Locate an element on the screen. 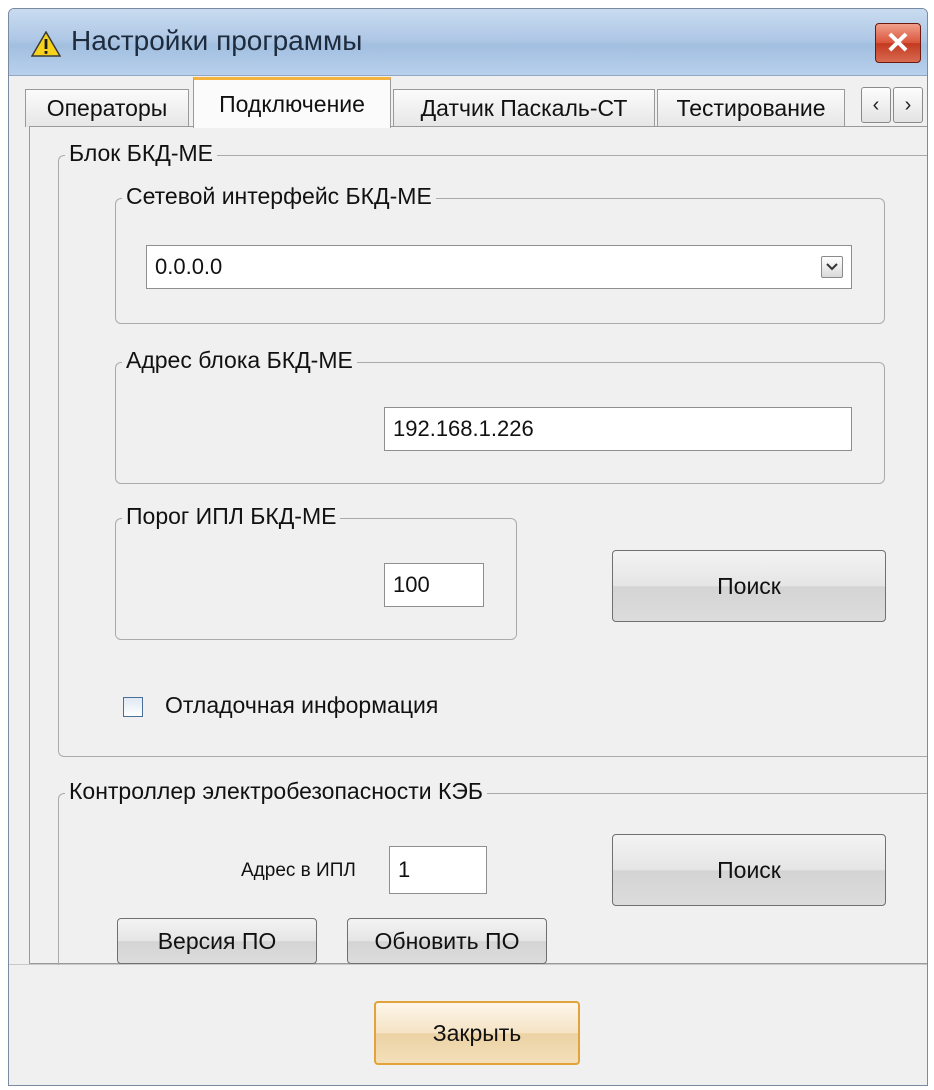 The image size is (934, 1090). tab-label: Подключение is located at coordinates (292, 103).